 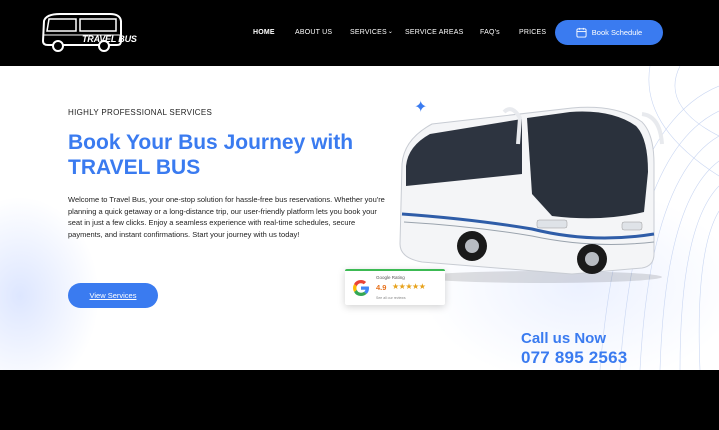 I want to click on nav-services: SERVICES⌄, so click(x=371, y=32).